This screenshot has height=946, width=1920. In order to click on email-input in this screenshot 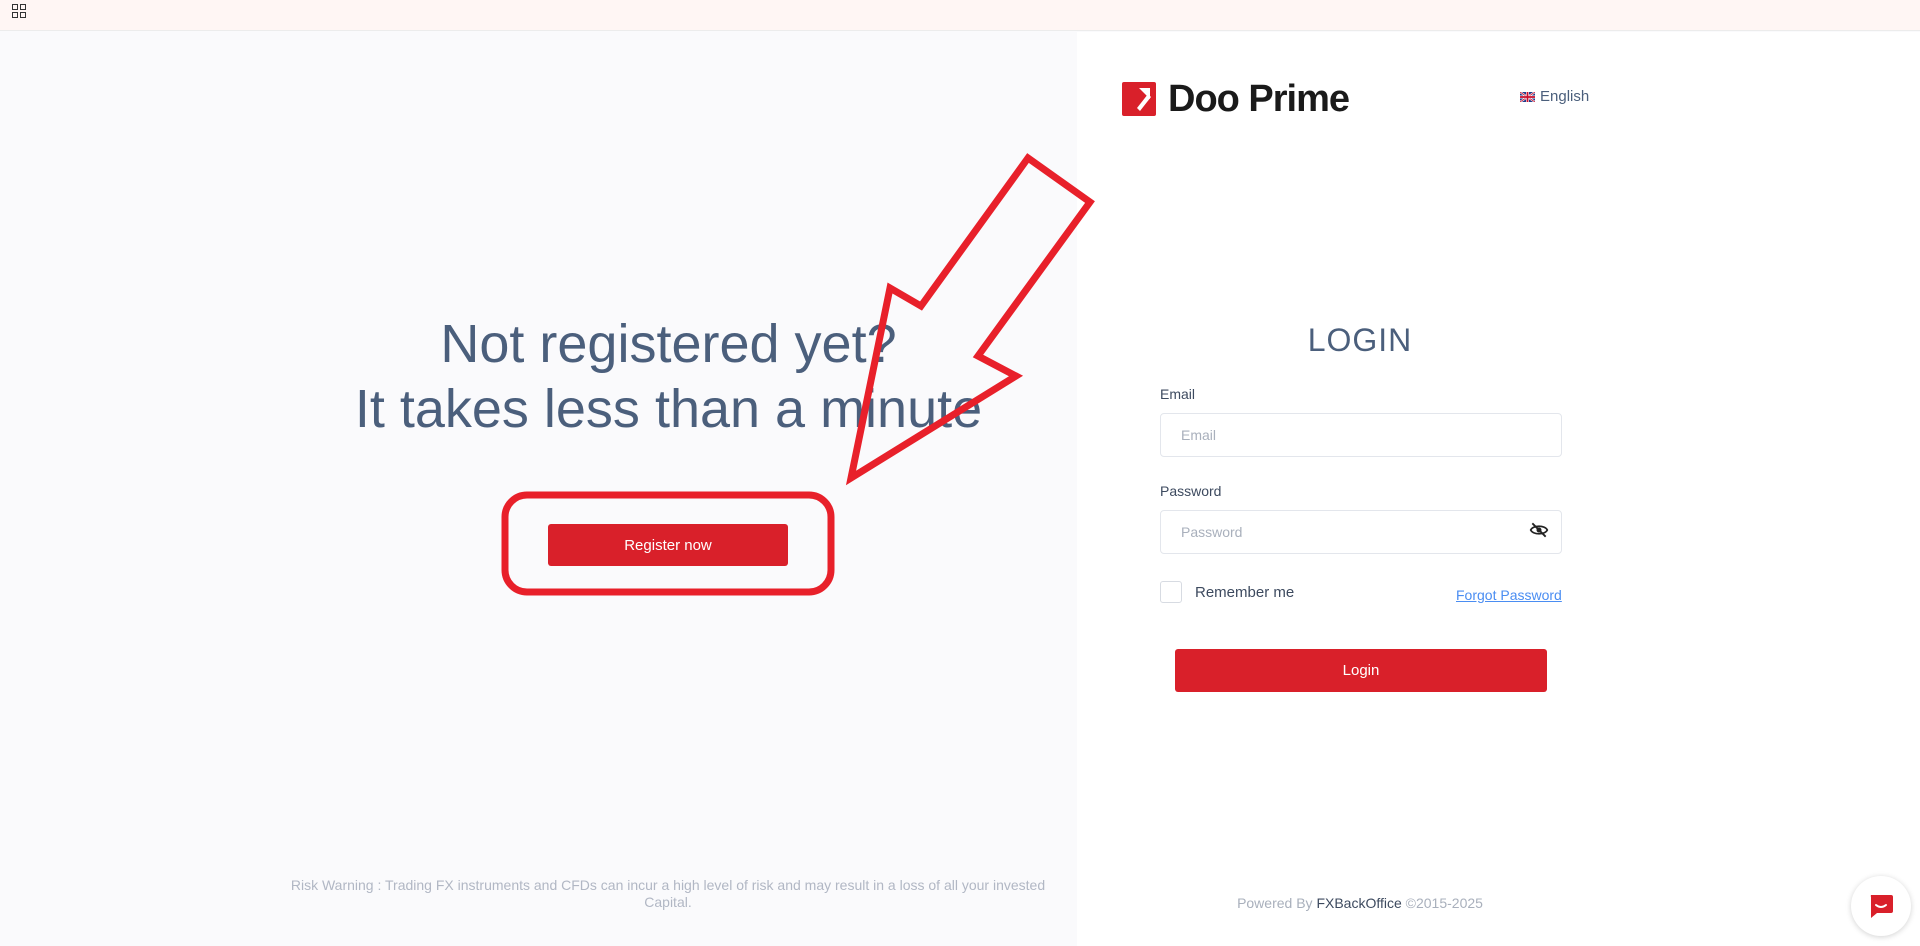, I will do `click(1361, 435)`.